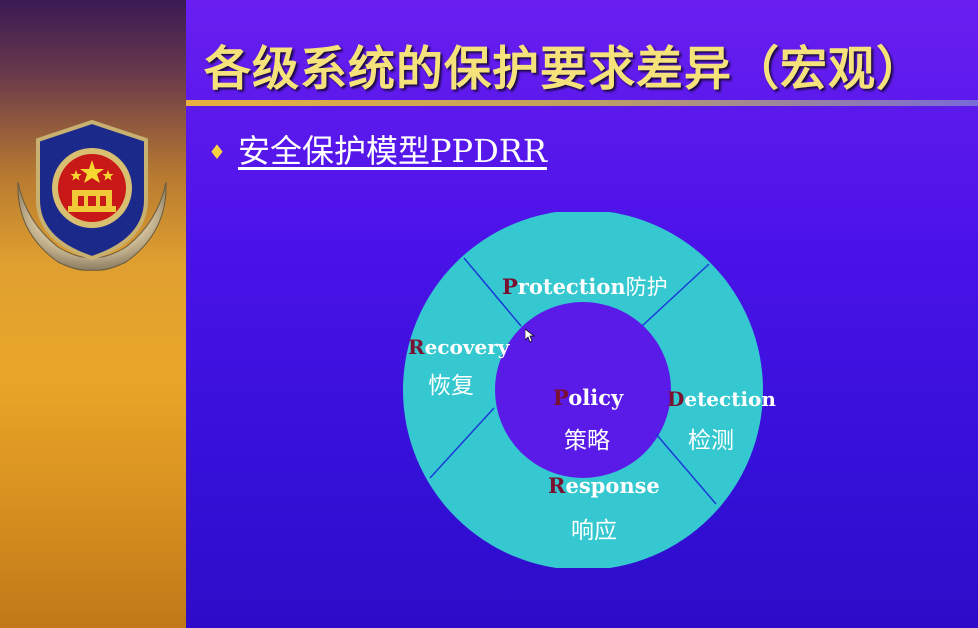  Describe the element at coordinates (585, 286) in the screenshot. I see `protection-label: Protection防护` at that location.